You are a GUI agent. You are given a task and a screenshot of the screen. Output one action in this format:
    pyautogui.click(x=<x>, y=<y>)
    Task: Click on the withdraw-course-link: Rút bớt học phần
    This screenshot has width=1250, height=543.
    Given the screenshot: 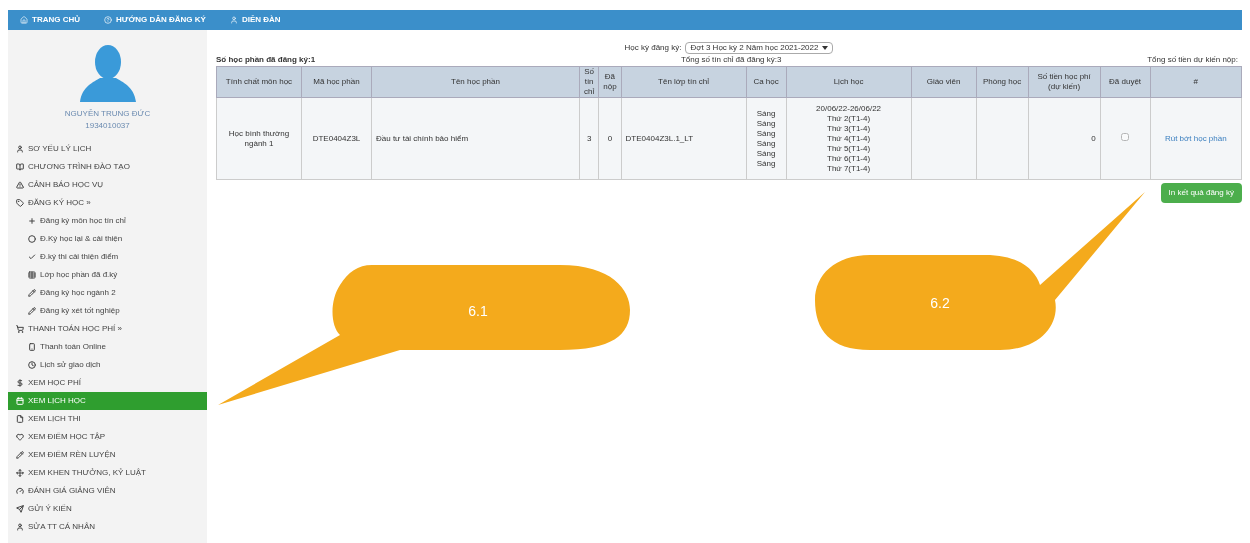 What is the action you would take?
    pyautogui.click(x=1195, y=138)
    